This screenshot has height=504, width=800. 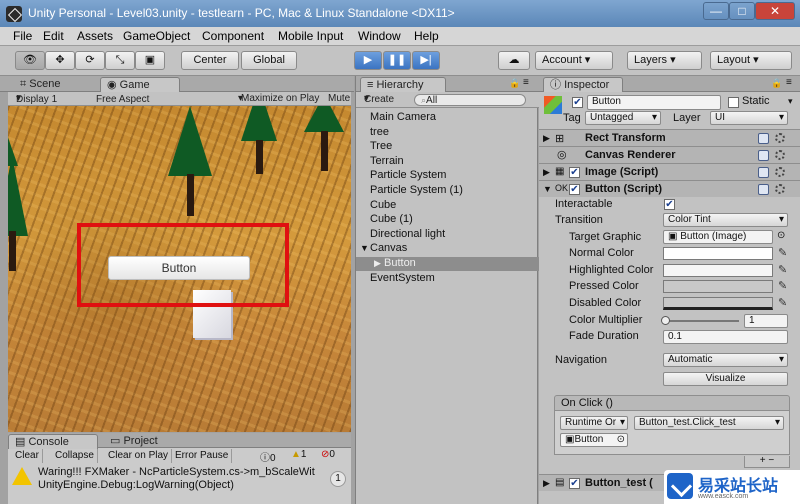 What do you see at coordinates (30, 60) in the screenshot?
I see `view-tool-eye-icon: 👁` at bounding box center [30, 60].